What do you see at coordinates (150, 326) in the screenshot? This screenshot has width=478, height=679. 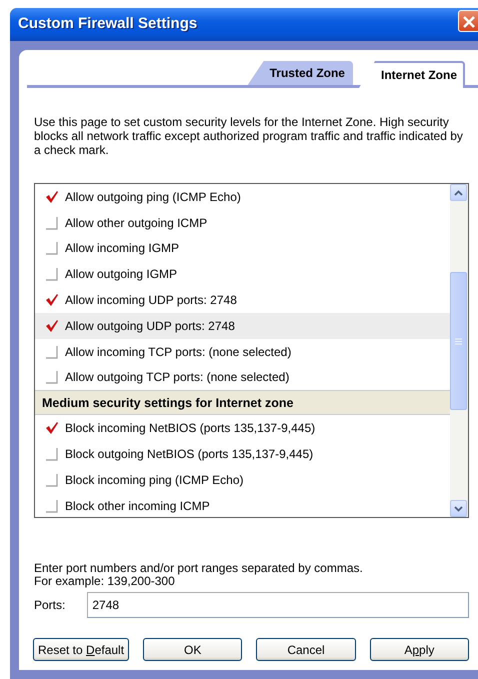 I see `option-label: Allow outgoing UDP ports: 2748` at bounding box center [150, 326].